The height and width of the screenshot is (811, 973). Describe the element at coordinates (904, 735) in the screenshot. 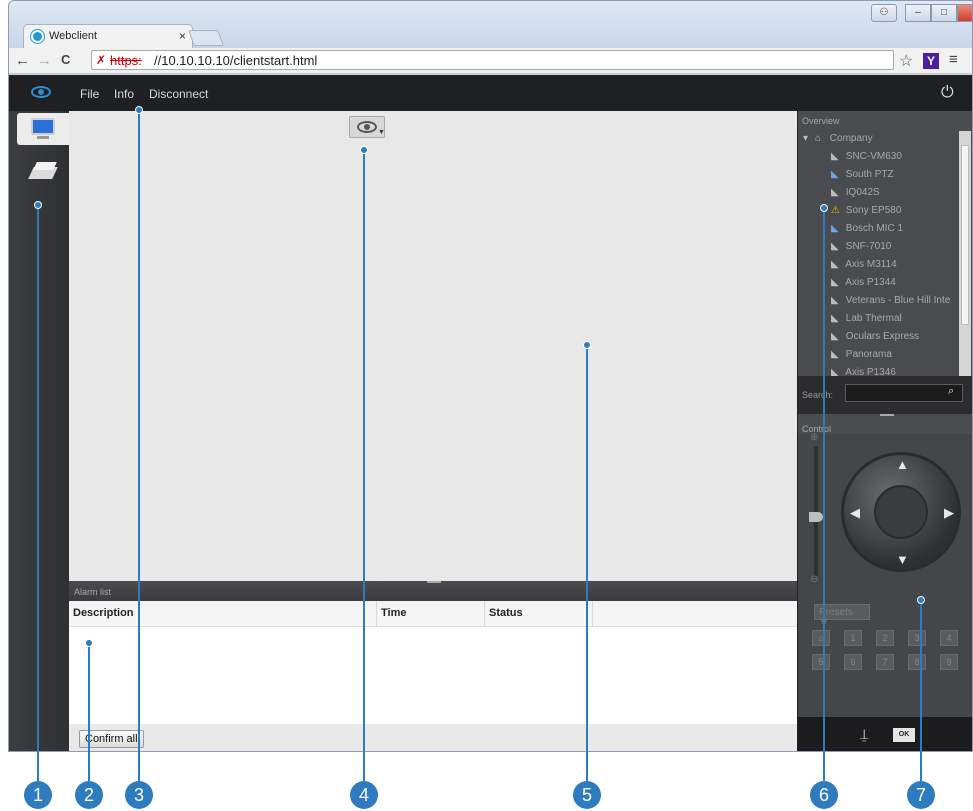

I see `ok-button: OK` at that location.